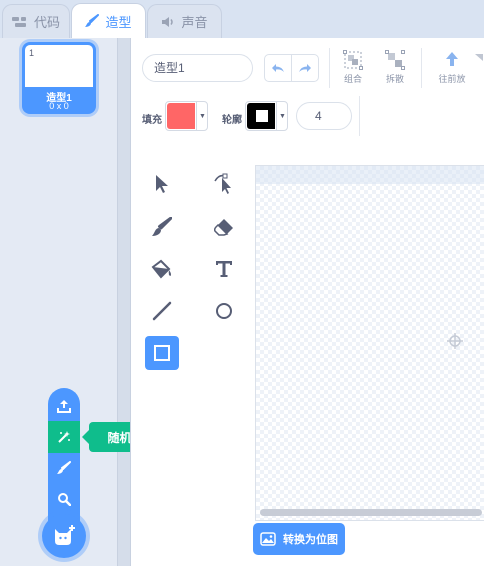 This screenshot has height=566, width=484. What do you see at coordinates (202, 116) in the screenshot?
I see `fill-caret-icon: ▼` at bounding box center [202, 116].